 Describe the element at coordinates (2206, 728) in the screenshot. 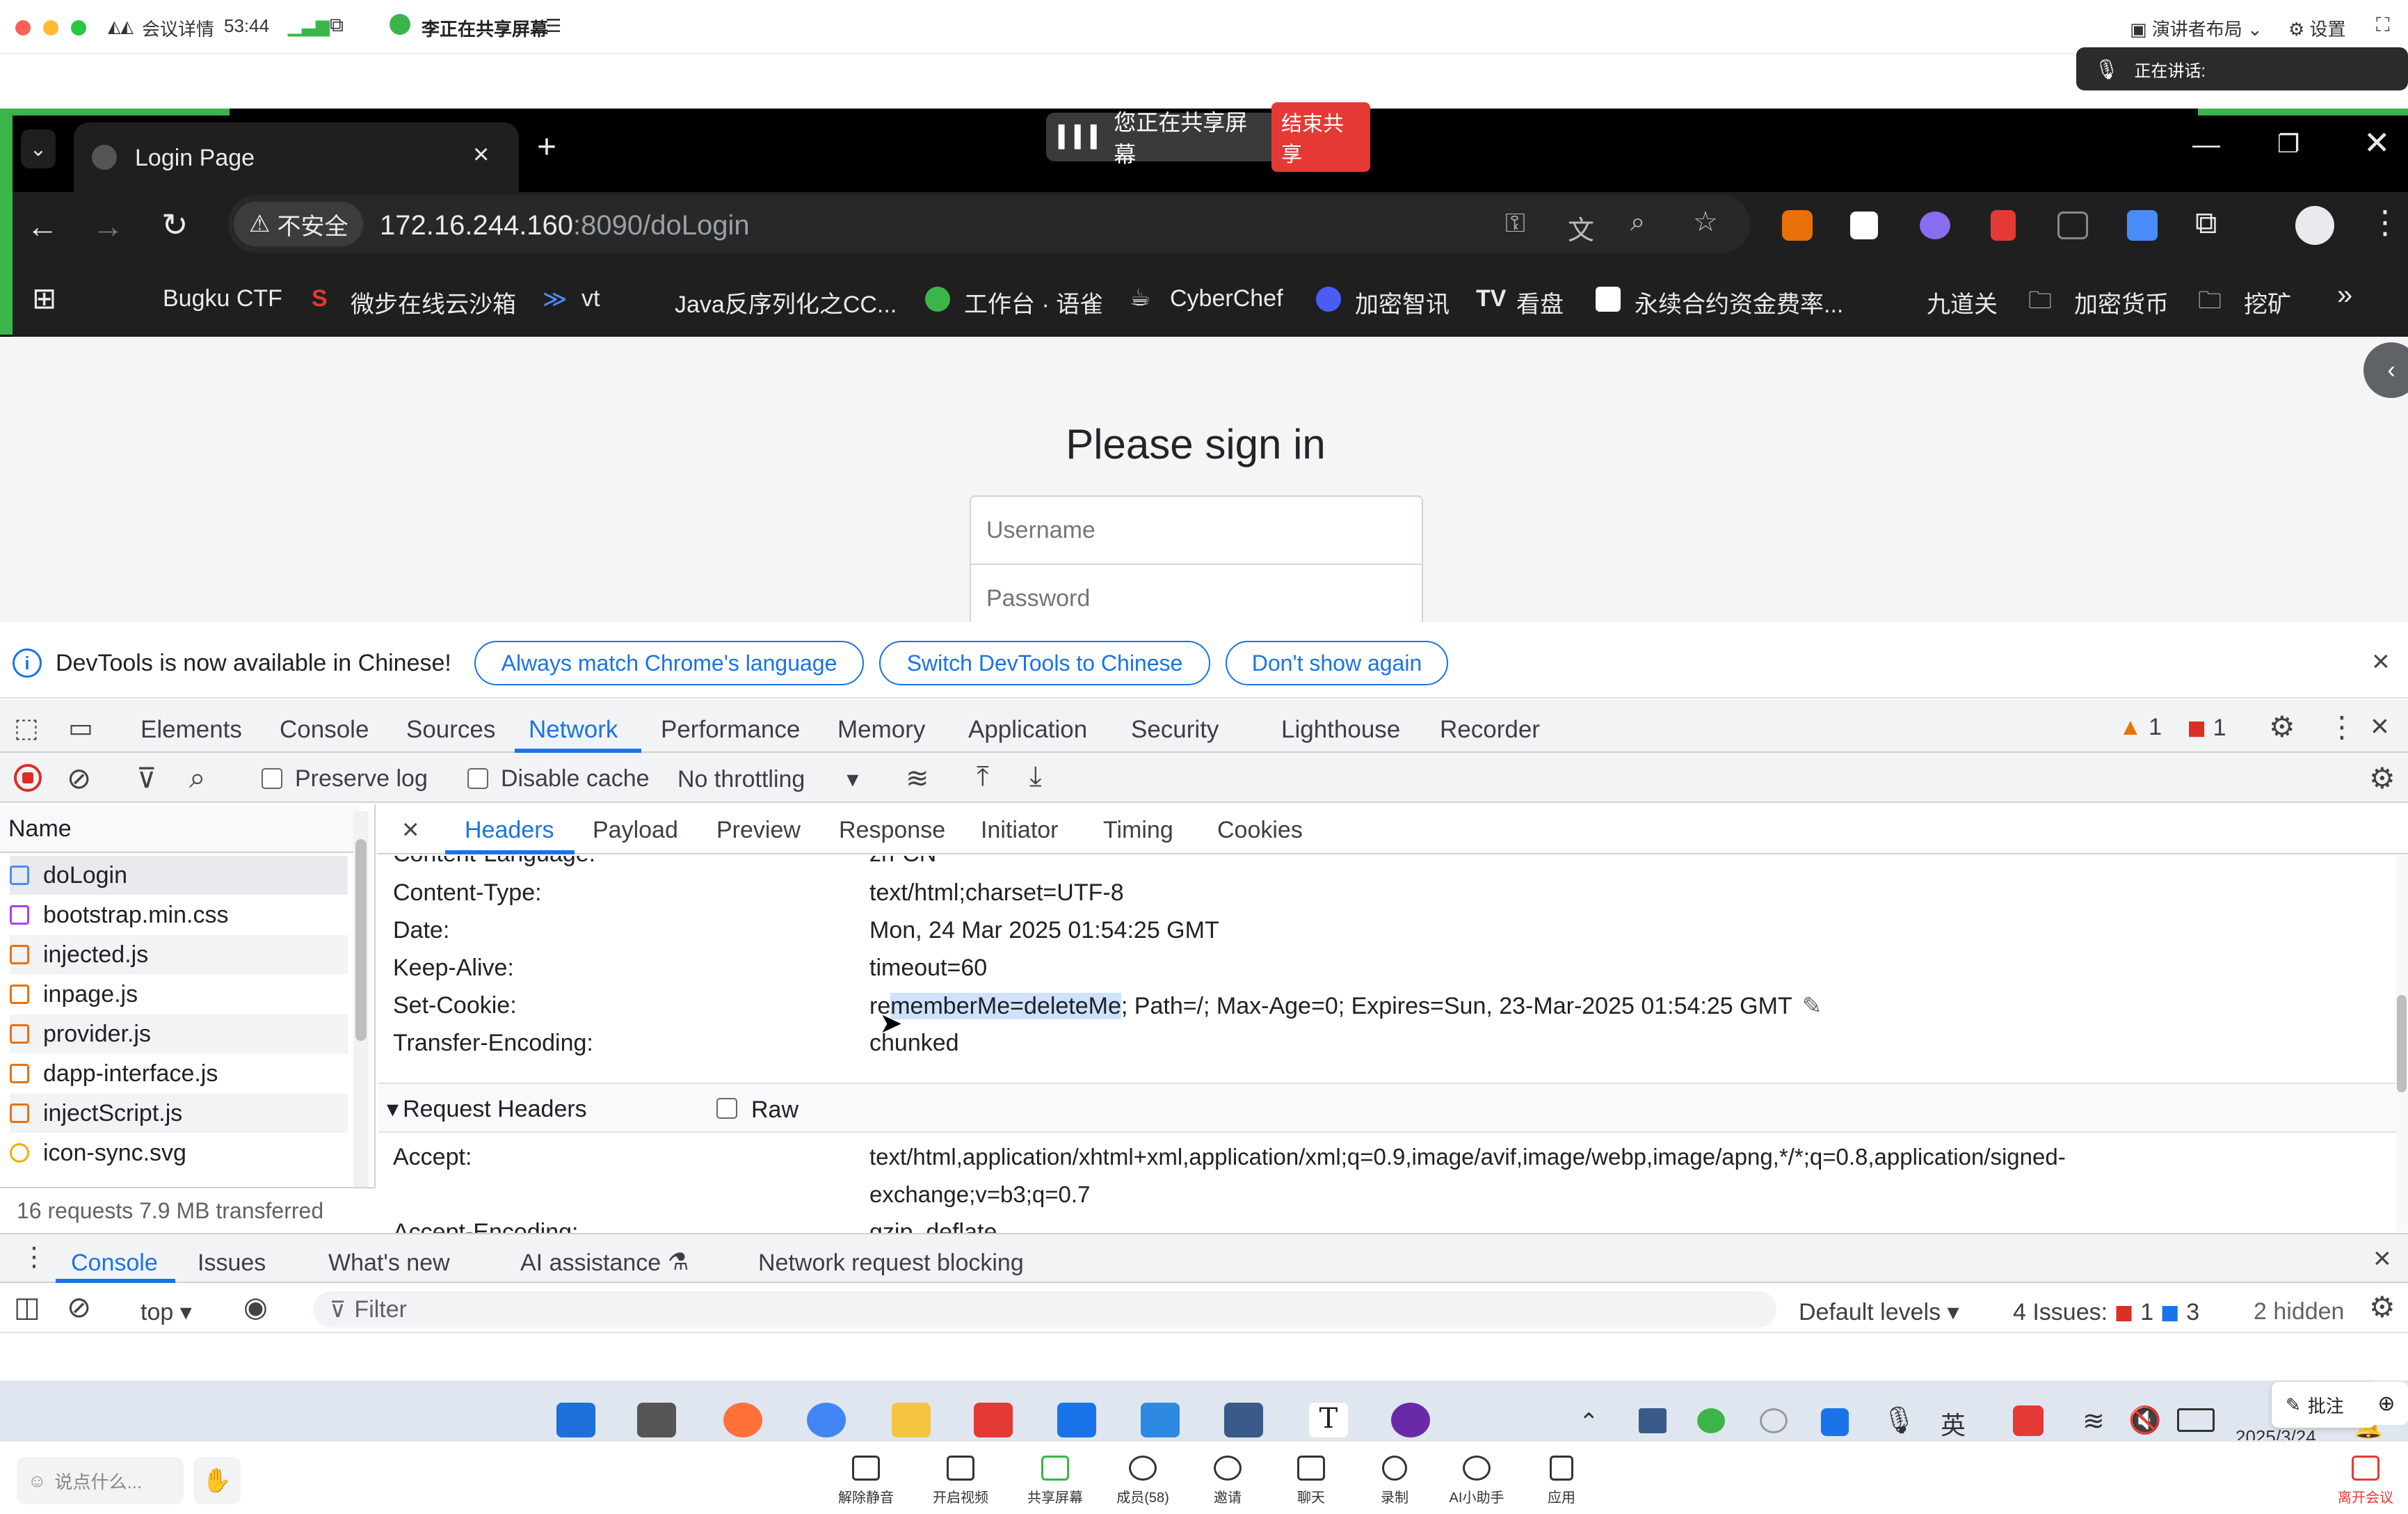

I see `error-count: ◼ 1` at that location.